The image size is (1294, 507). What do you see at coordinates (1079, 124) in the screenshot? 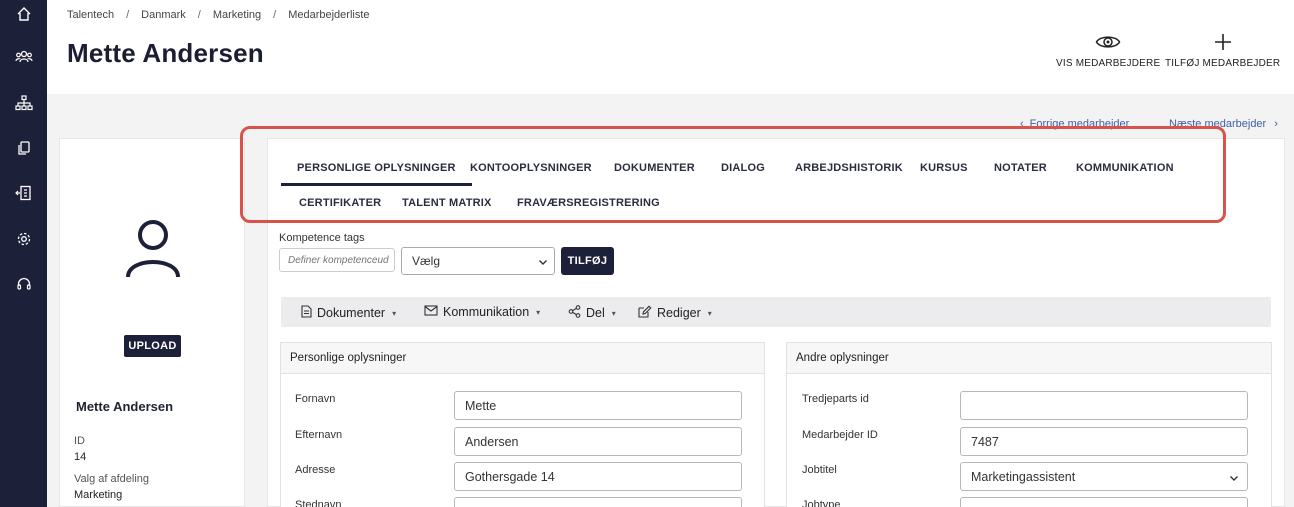
I see `prev-employee-label: Forrige medarbejder` at bounding box center [1079, 124].